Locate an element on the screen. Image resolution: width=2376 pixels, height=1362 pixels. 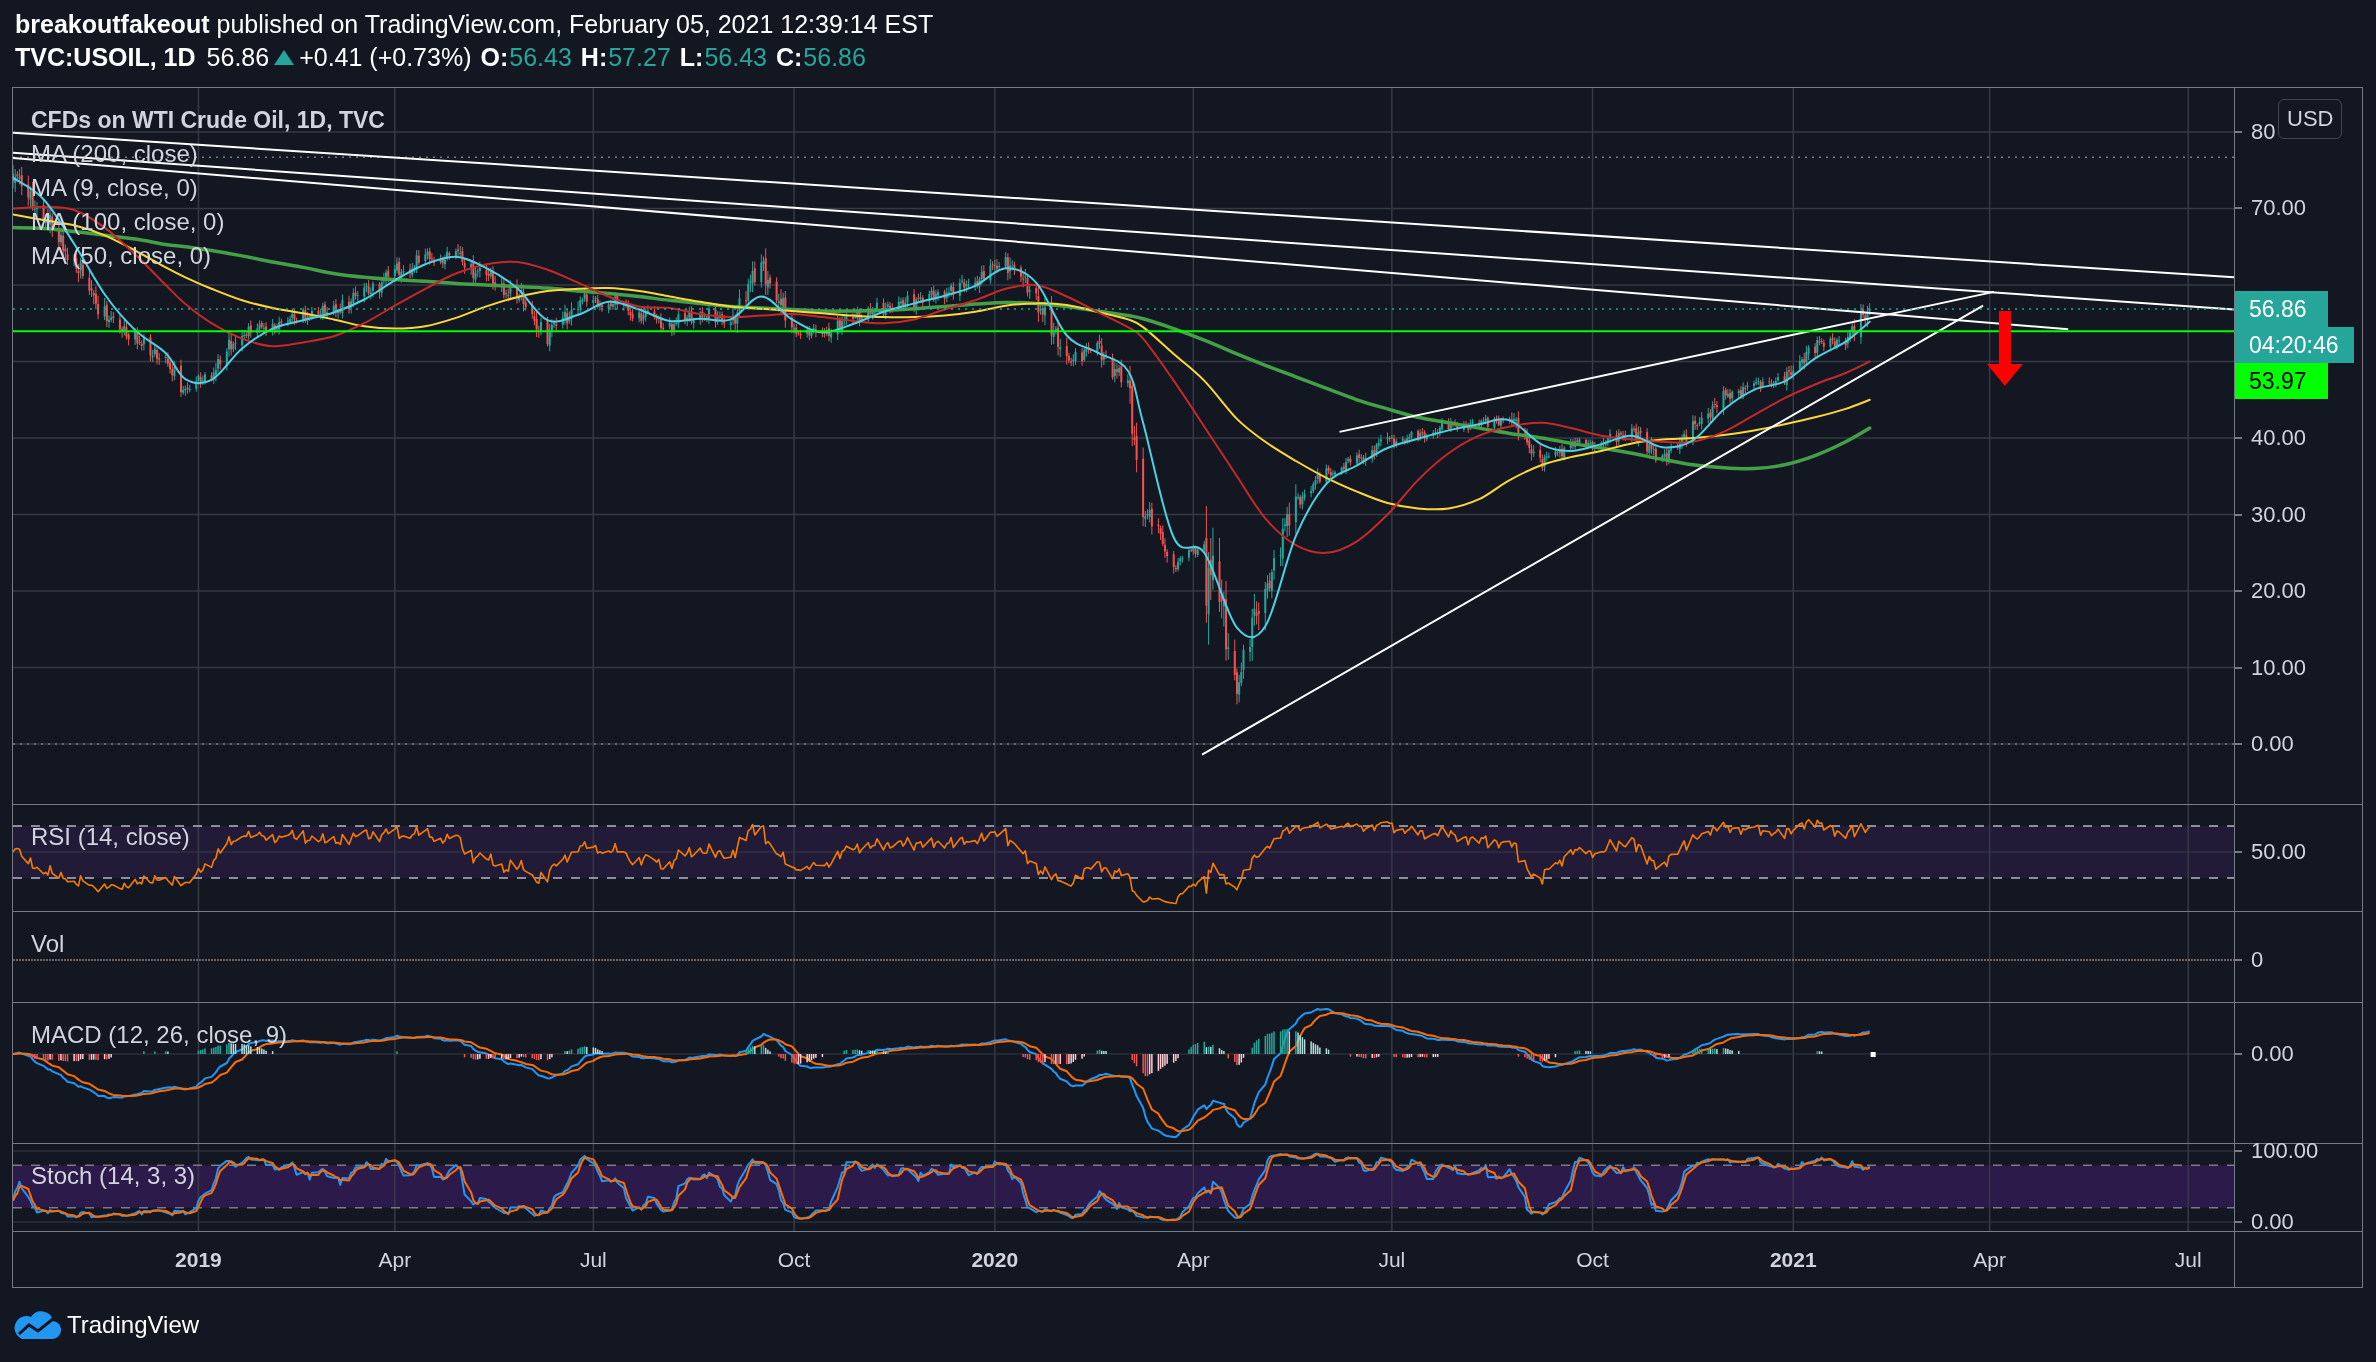
ohlc-label: O: is located at coordinates (494, 57).